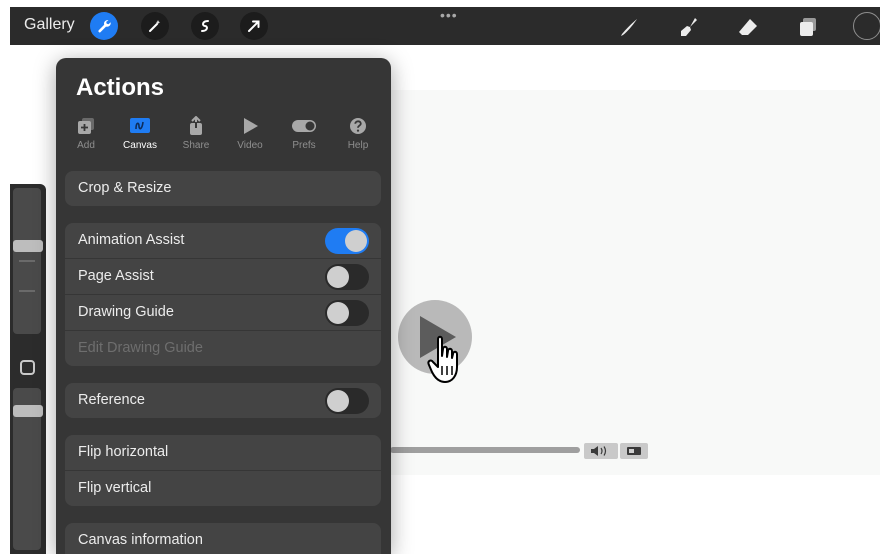 The width and height of the screenshot is (880, 554). Describe the element at coordinates (445, 26) in the screenshot. I see `top-toolbar: Gallery •••` at that location.